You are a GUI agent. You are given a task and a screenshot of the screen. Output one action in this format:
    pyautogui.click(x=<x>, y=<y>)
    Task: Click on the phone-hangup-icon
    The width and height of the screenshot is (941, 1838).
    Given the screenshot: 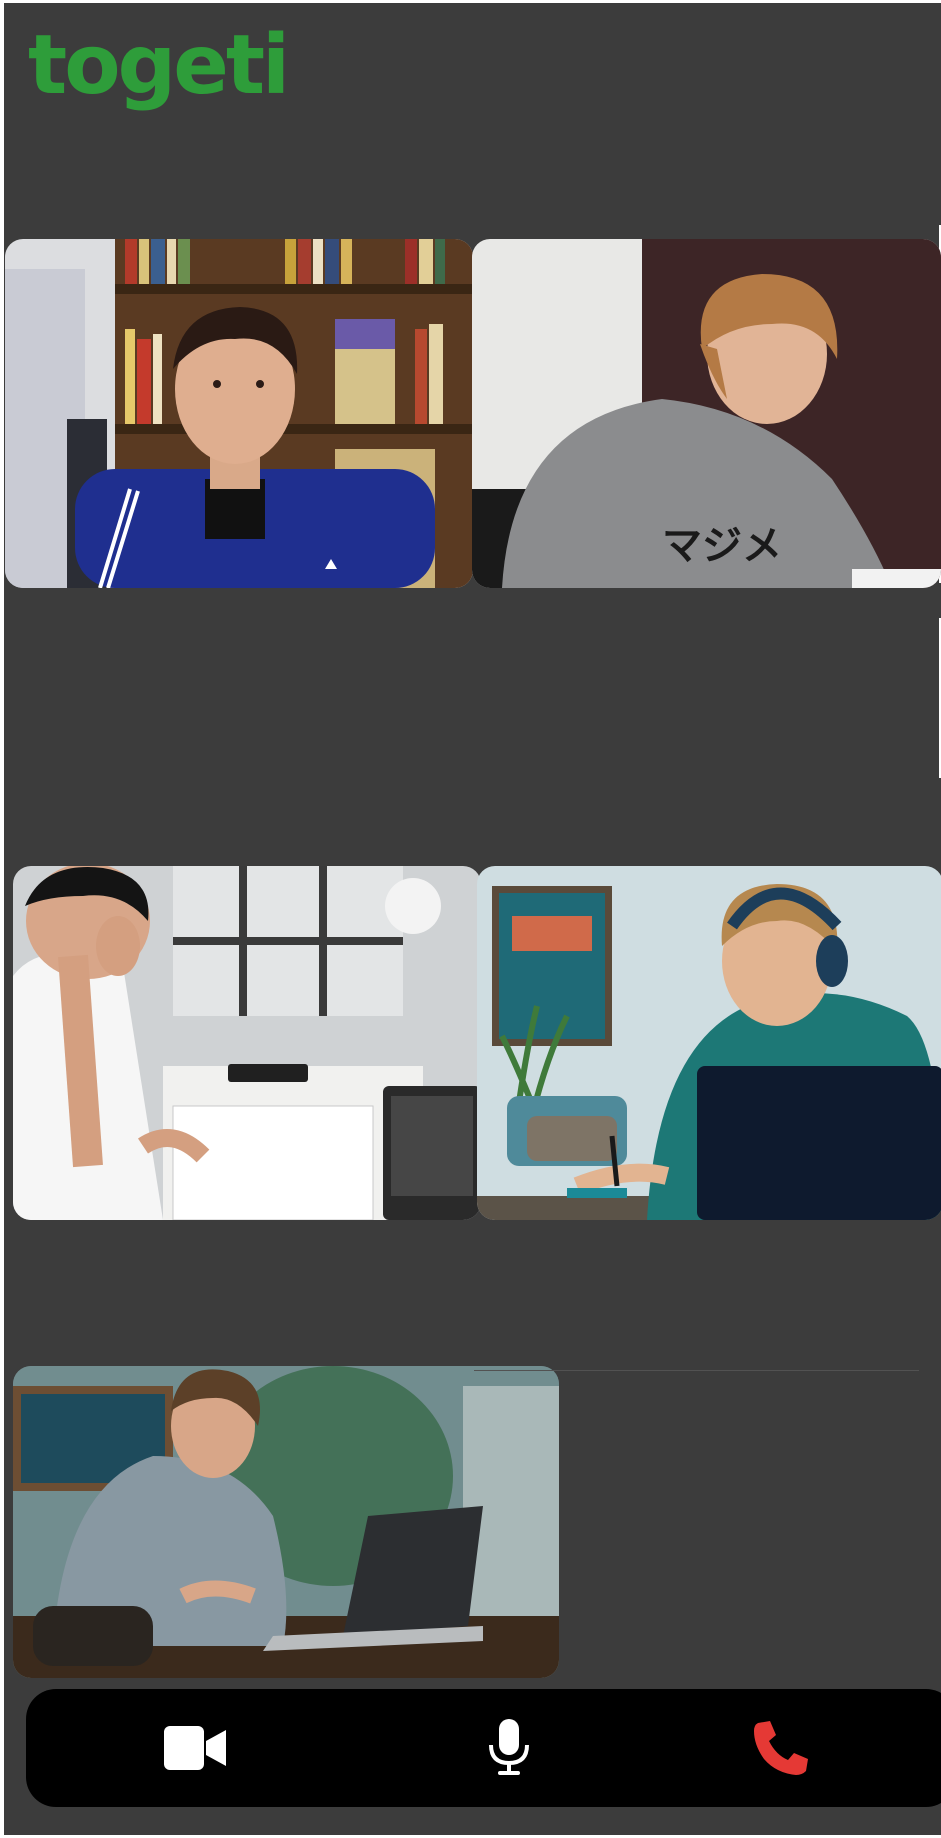 What is the action you would take?
    pyautogui.click(x=781, y=1748)
    